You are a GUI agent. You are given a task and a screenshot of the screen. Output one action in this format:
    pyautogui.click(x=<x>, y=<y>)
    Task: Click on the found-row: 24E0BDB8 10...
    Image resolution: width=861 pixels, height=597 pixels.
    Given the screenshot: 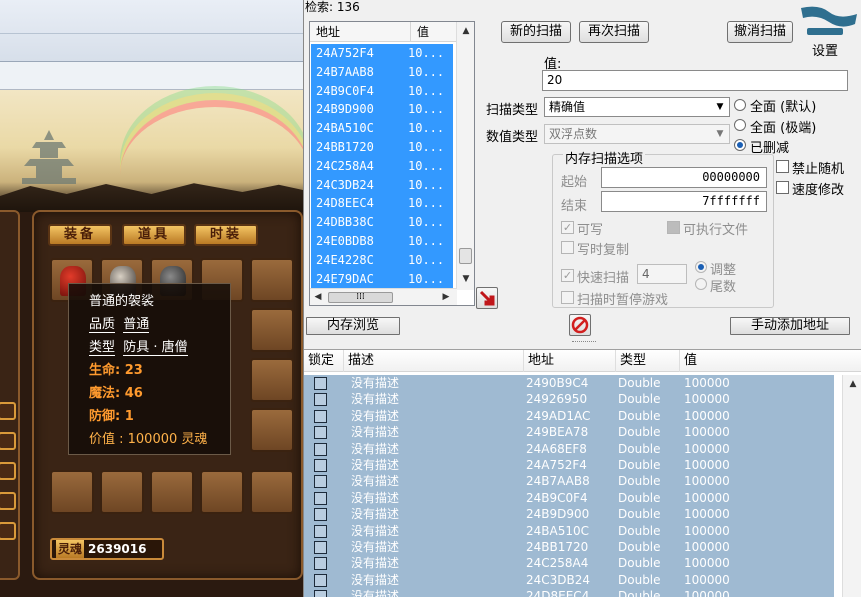 What is the action you would take?
    pyautogui.click(x=382, y=241)
    